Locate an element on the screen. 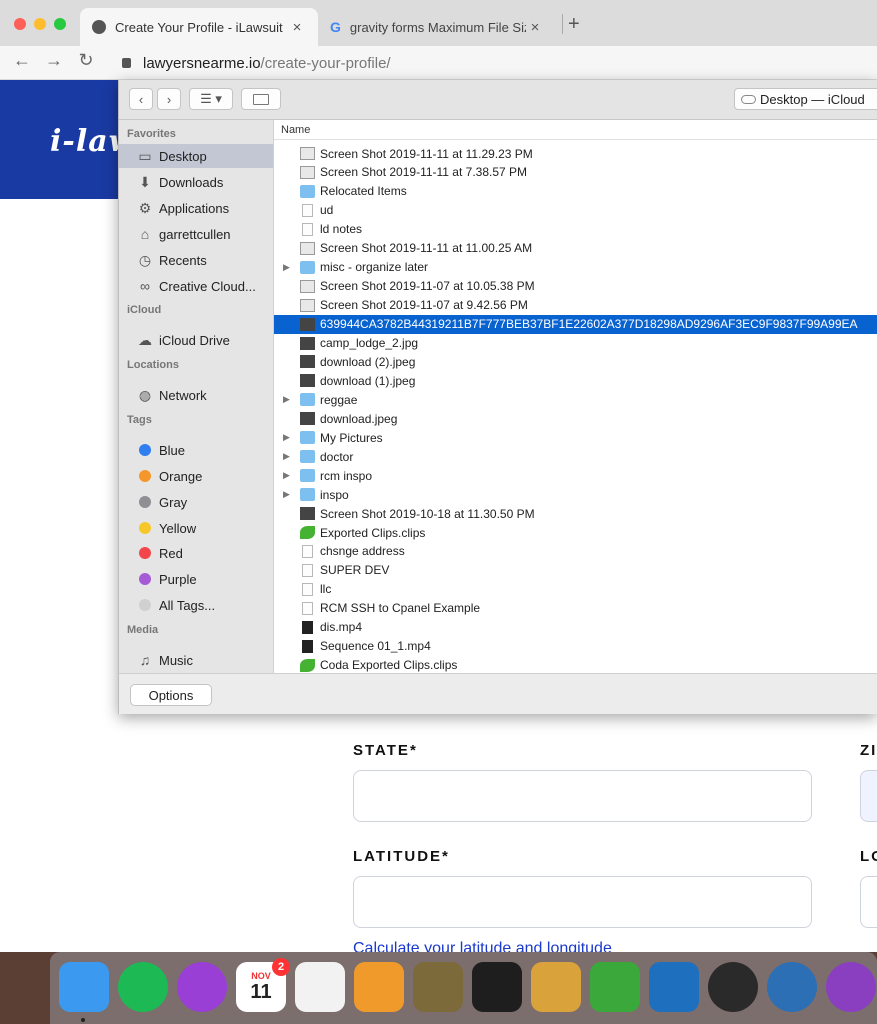  file-row: ▶ doctor is located at coordinates (575, 456).